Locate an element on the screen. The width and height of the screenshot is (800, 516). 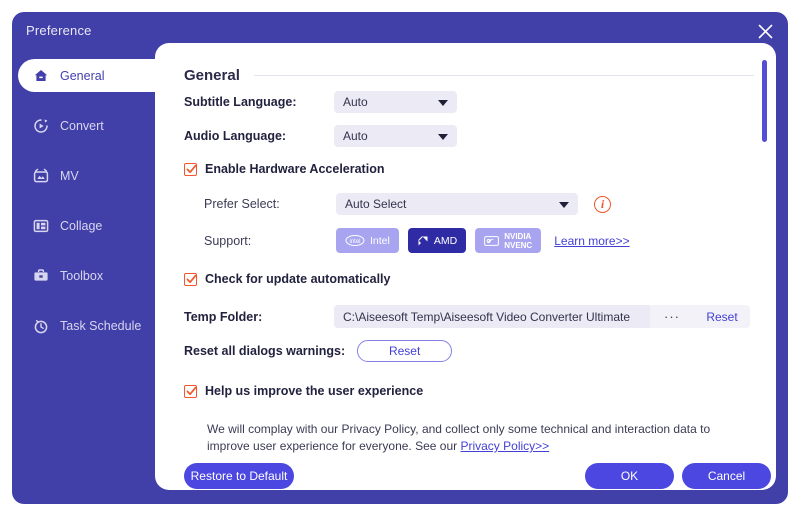
reset-dialogs-button: Reset is located at coordinates (405, 351).